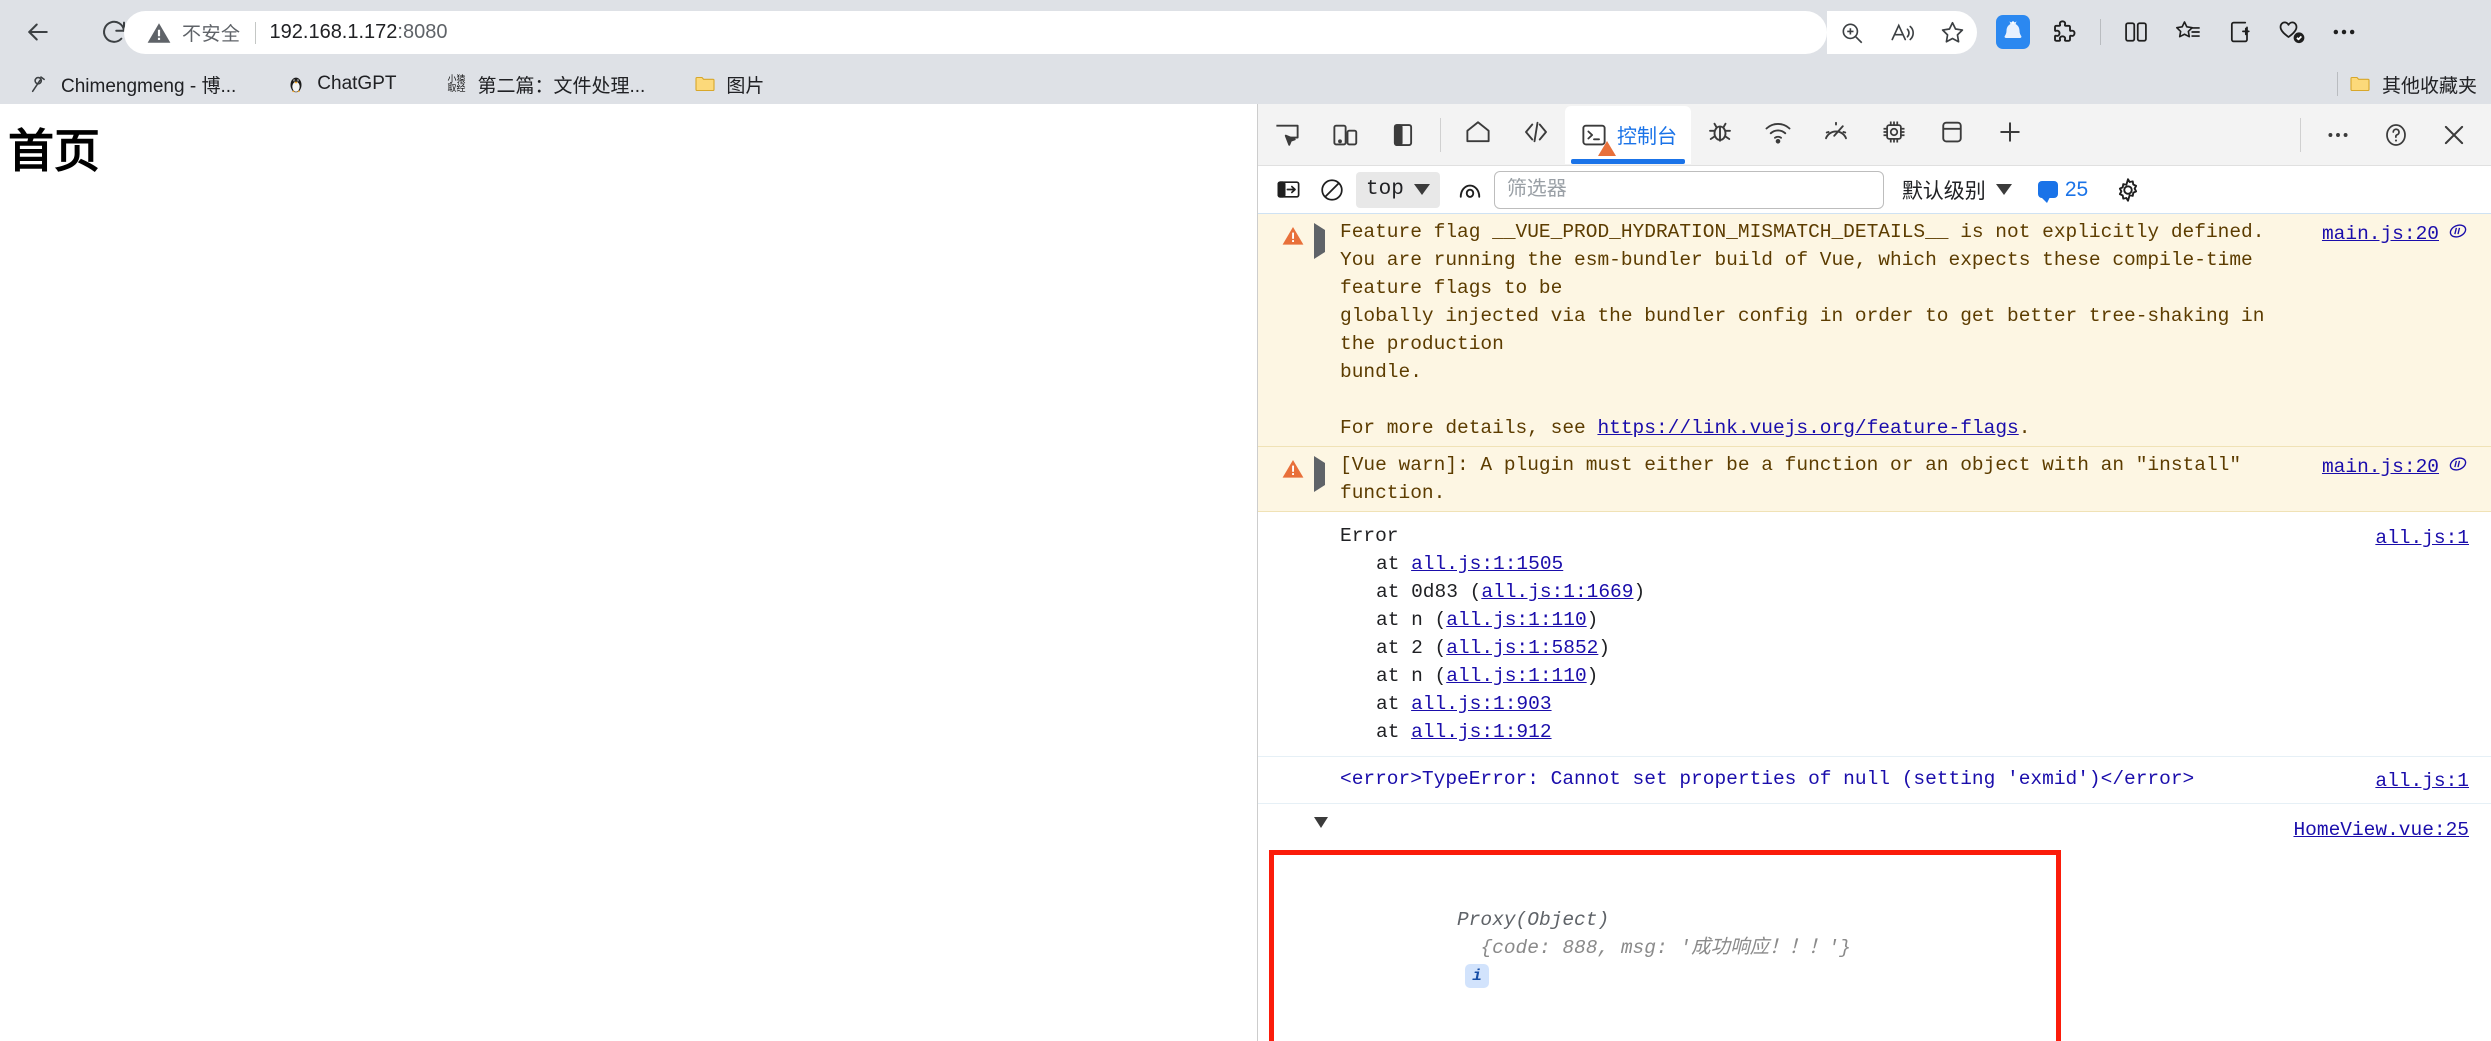 The height and width of the screenshot is (1041, 2491). What do you see at coordinates (1327, 780) in the screenshot?
I see `message-arrow-spacer` at bounding box center [1327, 780].